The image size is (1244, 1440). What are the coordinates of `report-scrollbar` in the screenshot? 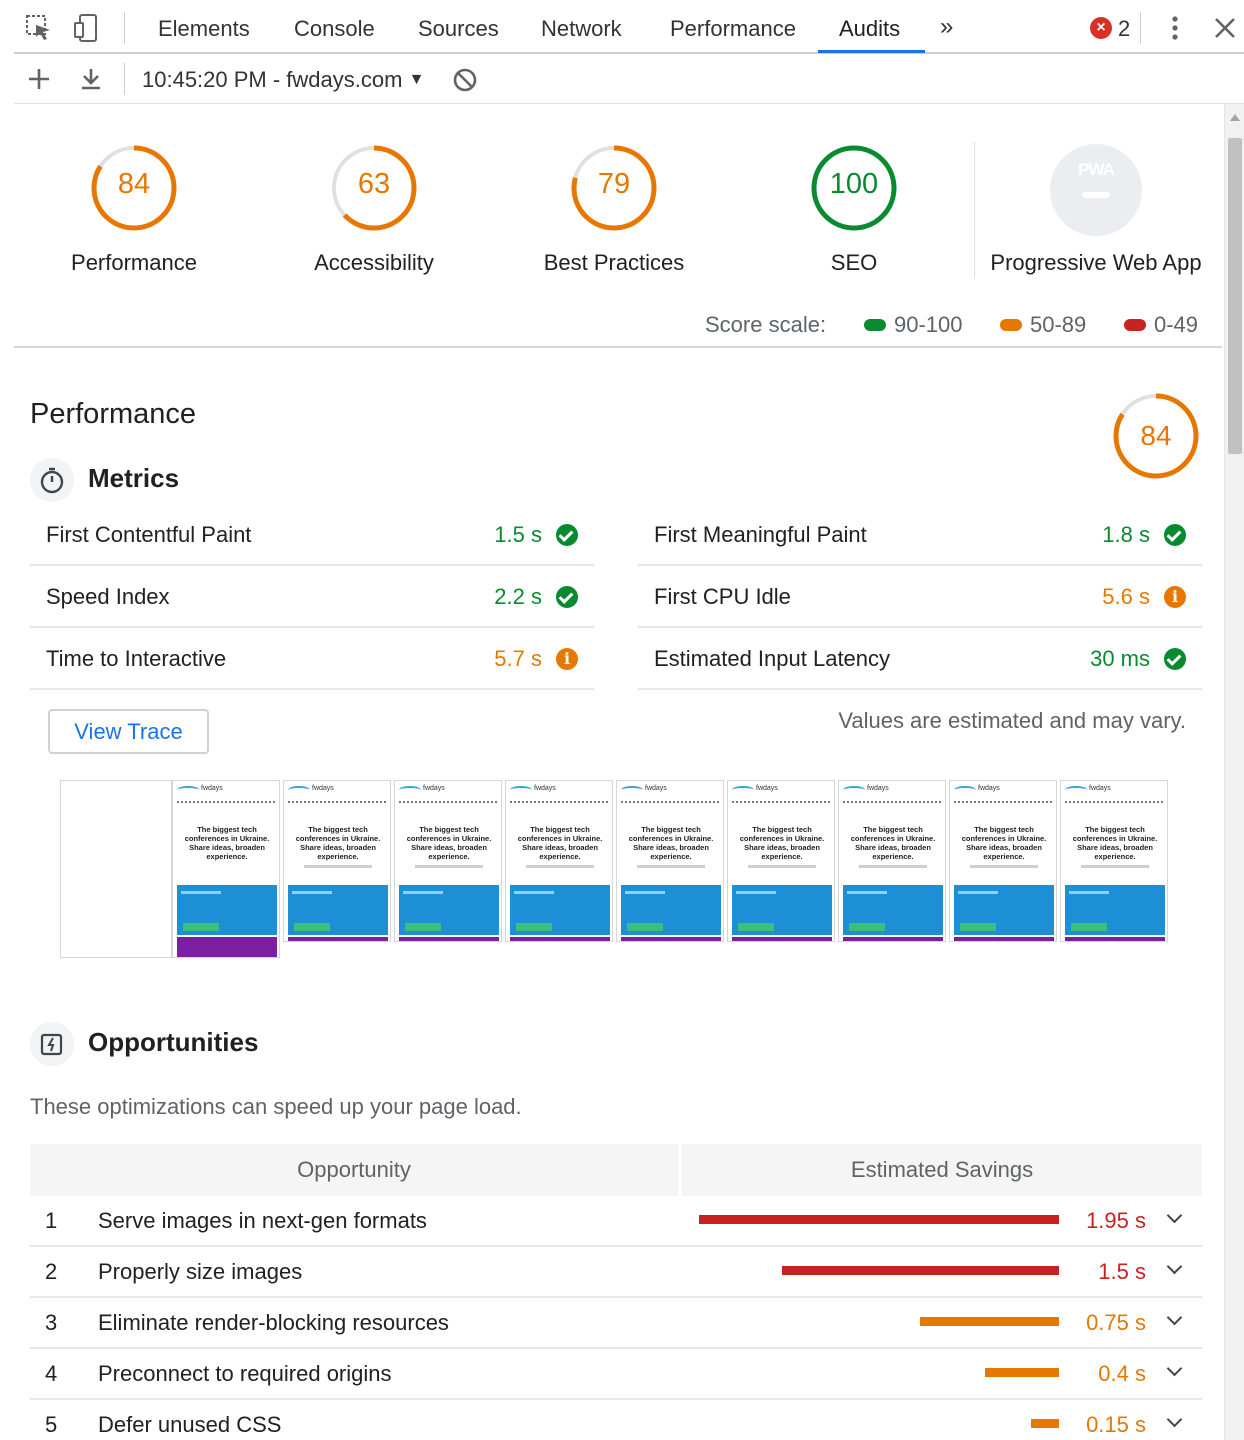 It's located at (1234, 772).